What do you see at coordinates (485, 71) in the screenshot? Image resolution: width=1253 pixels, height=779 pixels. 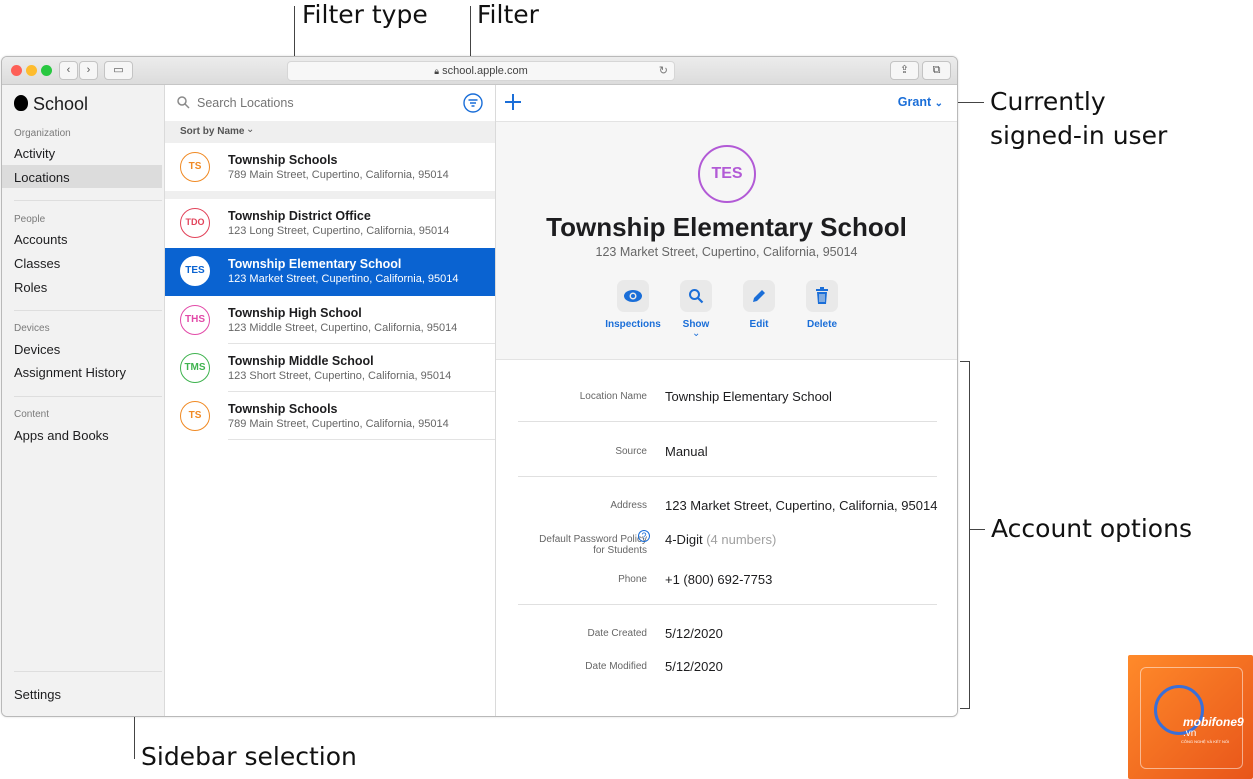 I see `url-text: school.apple.com` at bounding box center [485, 71].